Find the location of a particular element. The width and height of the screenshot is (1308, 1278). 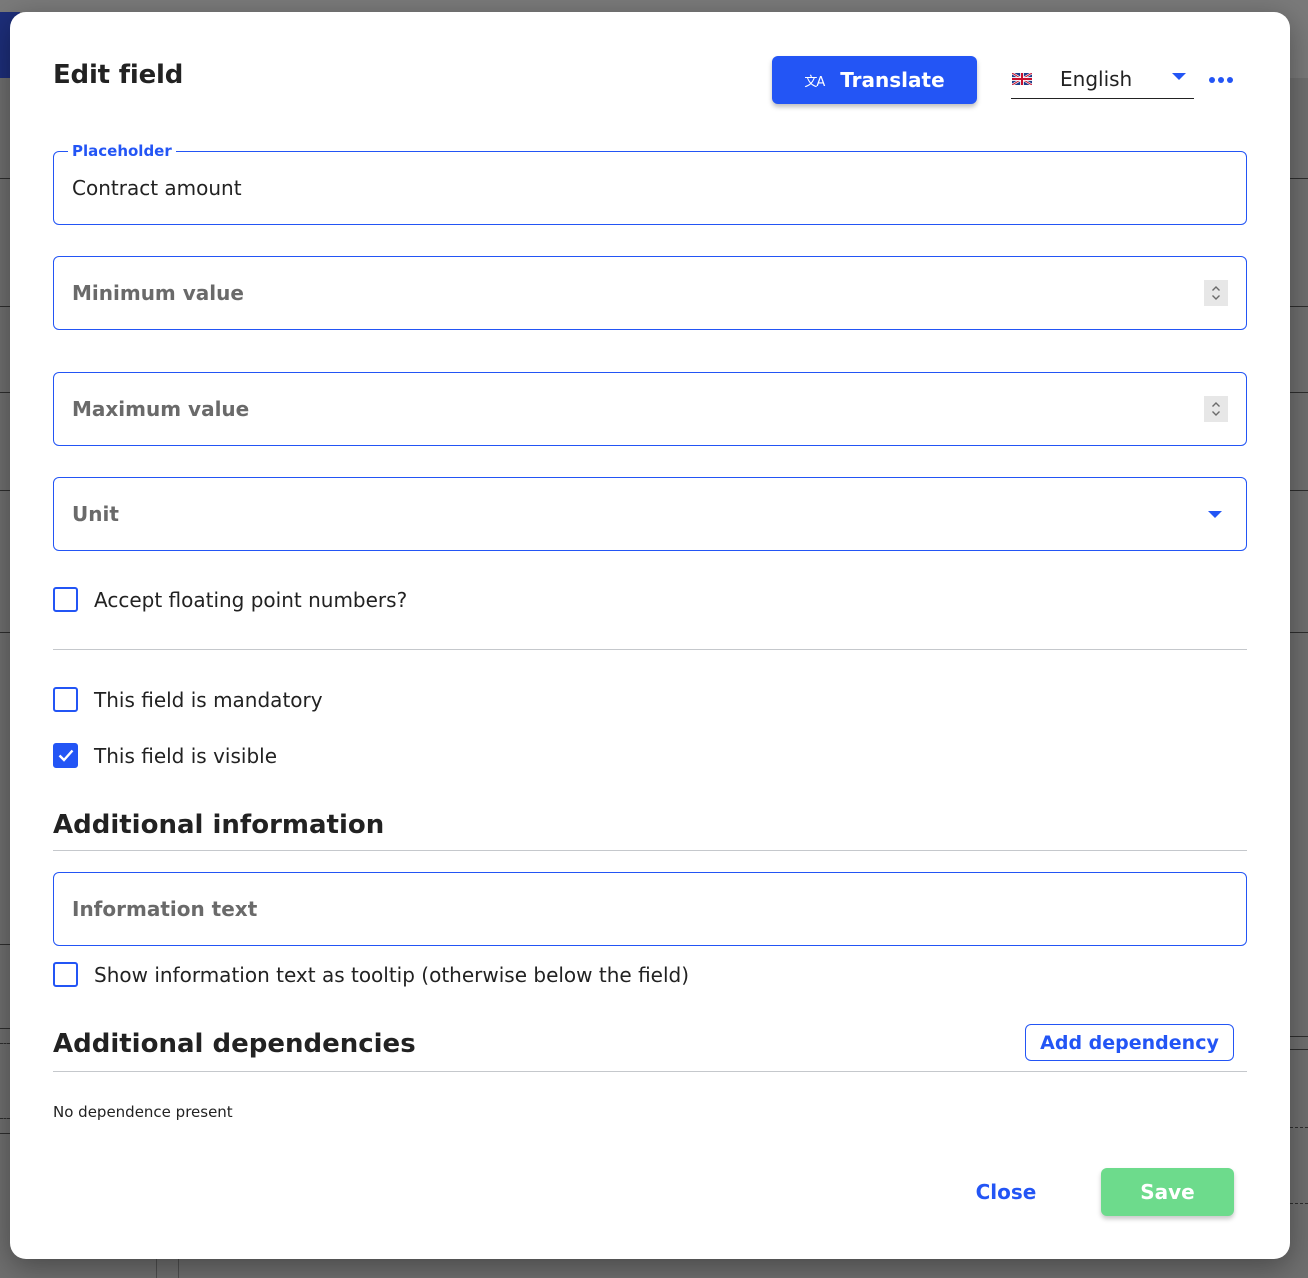

minimum-value-input: Minimum value is located at coordinates (650, 293).